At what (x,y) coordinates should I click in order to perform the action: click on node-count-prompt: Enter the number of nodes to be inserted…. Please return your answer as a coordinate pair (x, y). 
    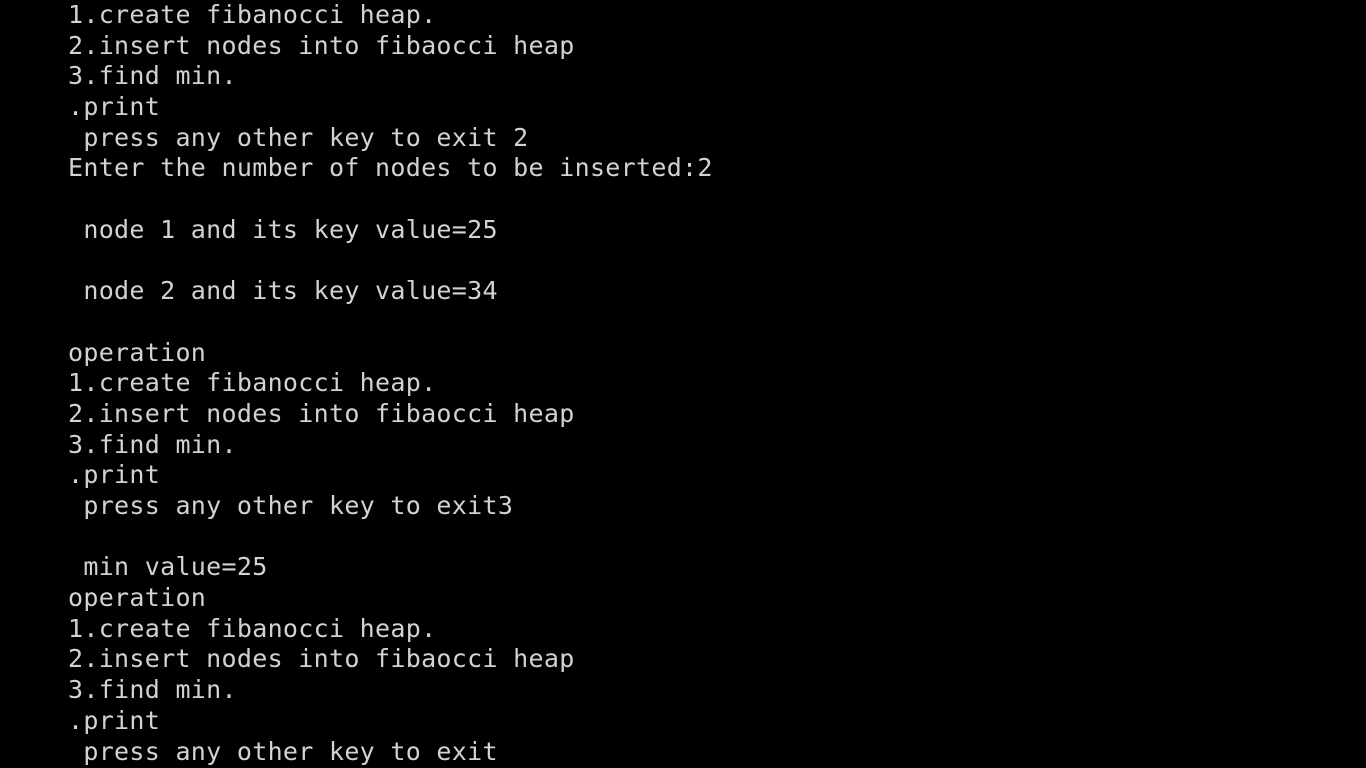
    Looking at the image, I should click on (390, 168).